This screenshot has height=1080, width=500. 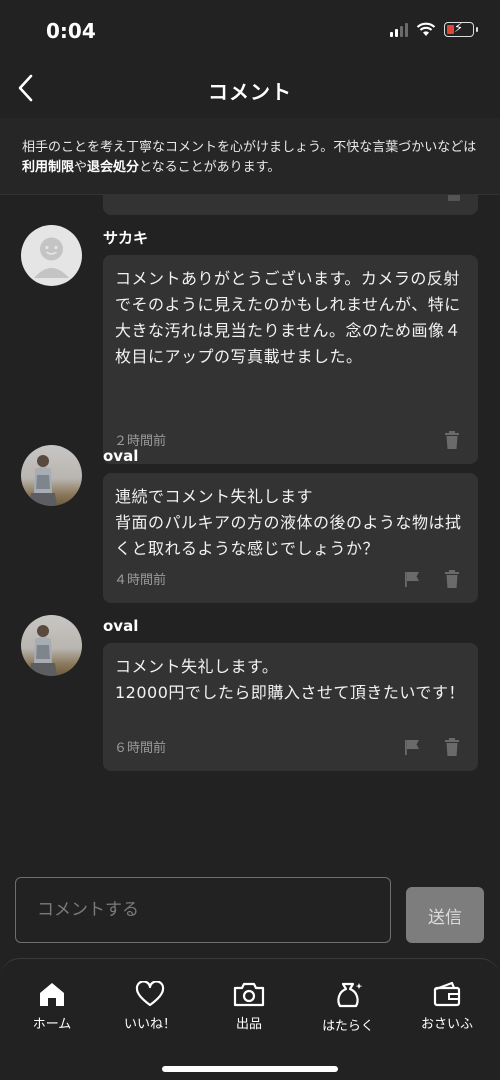 I want to click on tab-label: はたらく, so click(x=348, y=1026).